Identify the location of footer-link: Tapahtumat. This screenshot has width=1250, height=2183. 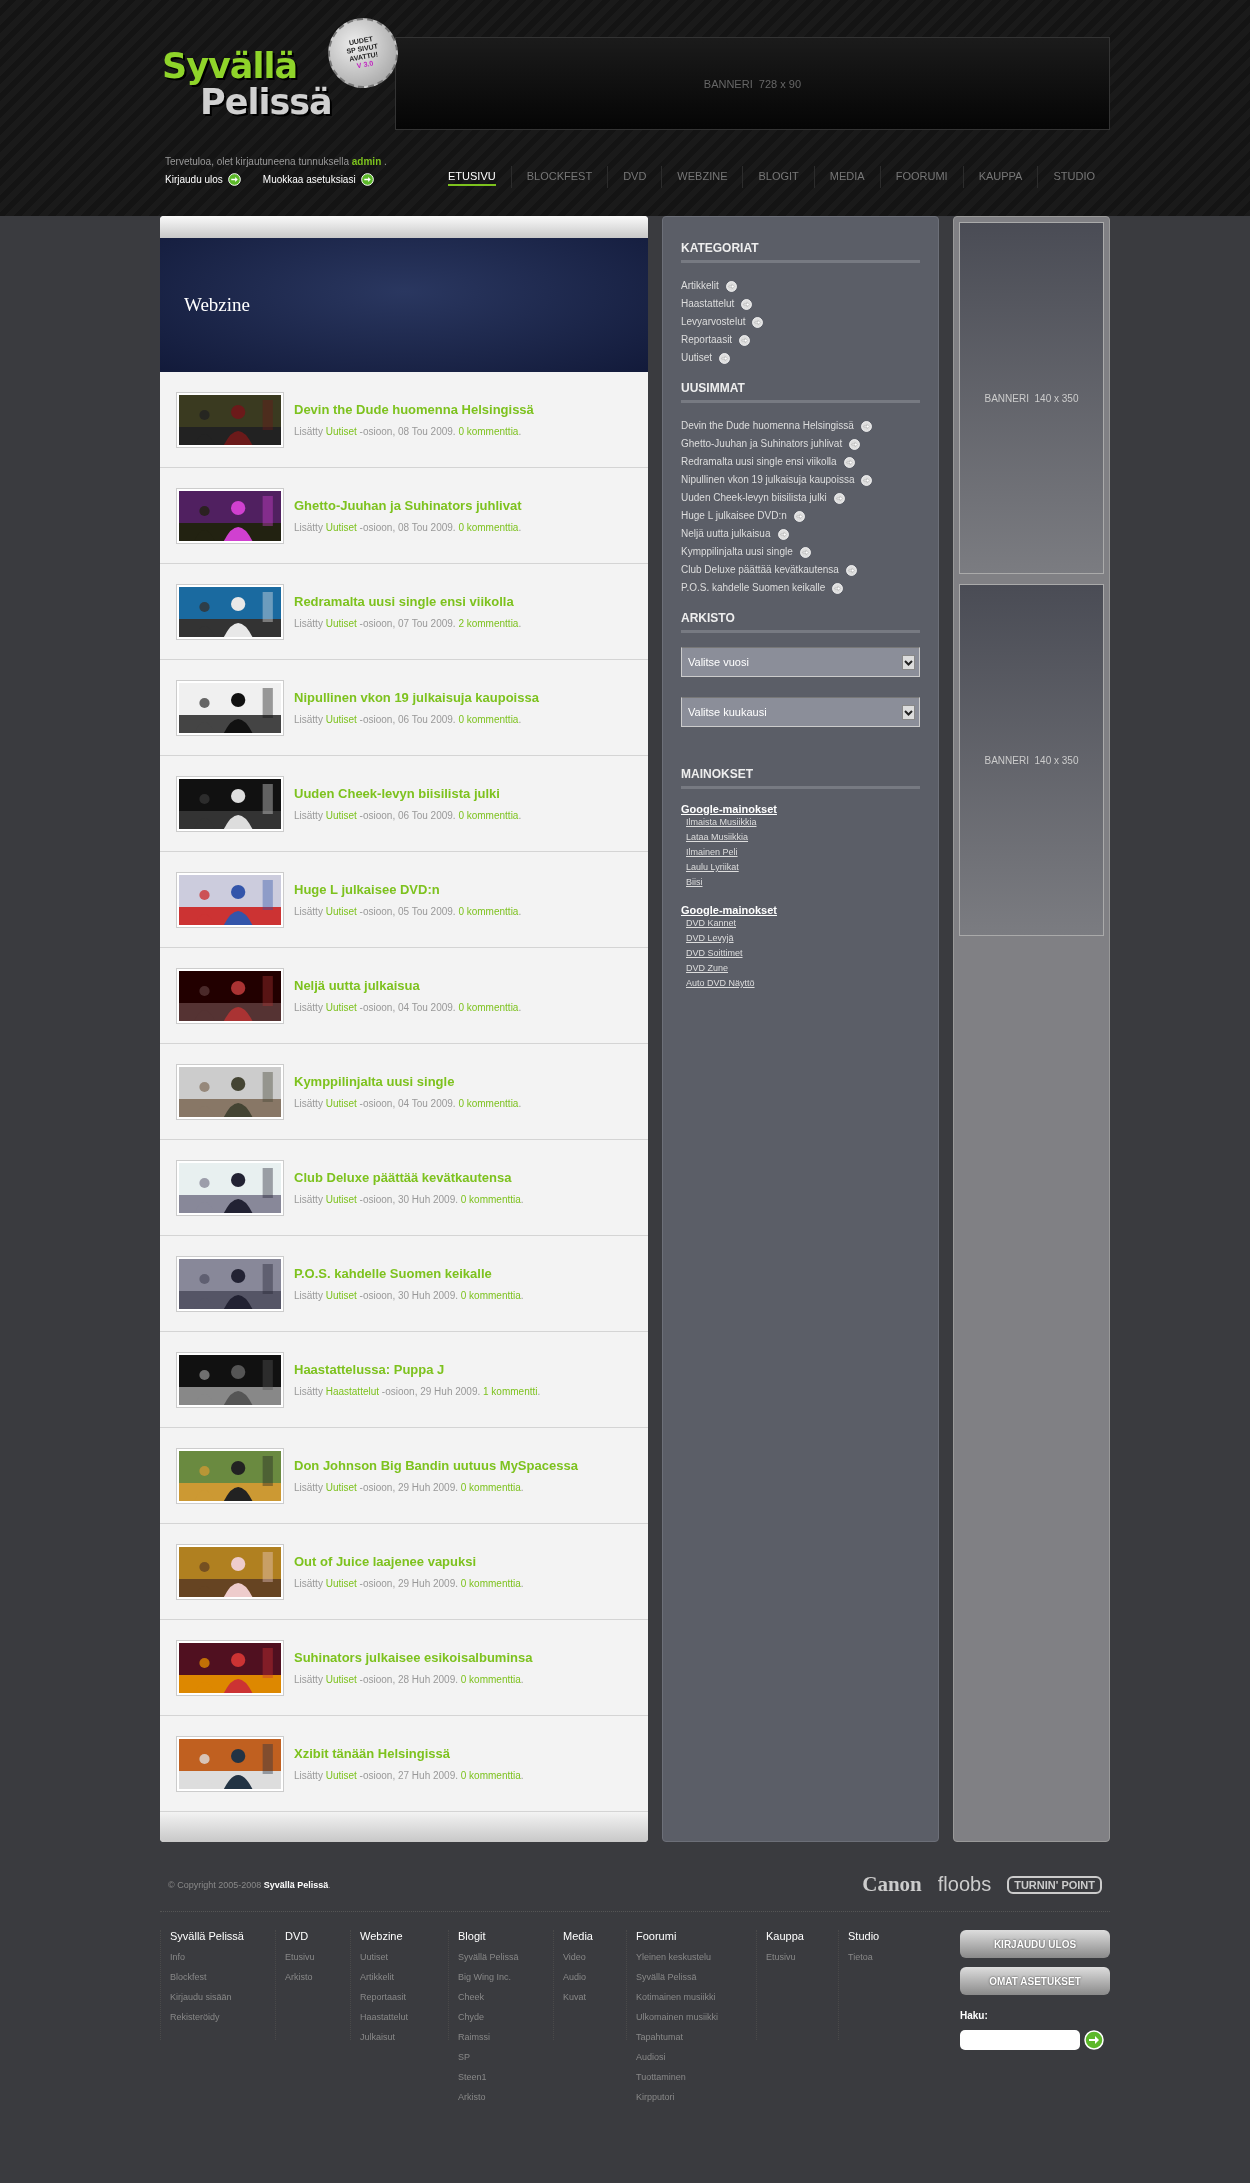
(696, 2037).